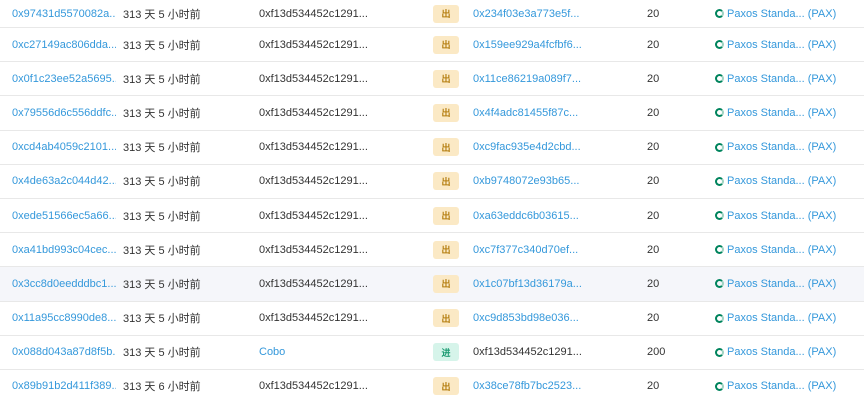 Image resolution: width=864 pixels, height=401 pixels. I want to click on transfer-value: 200, so click(656, 352).